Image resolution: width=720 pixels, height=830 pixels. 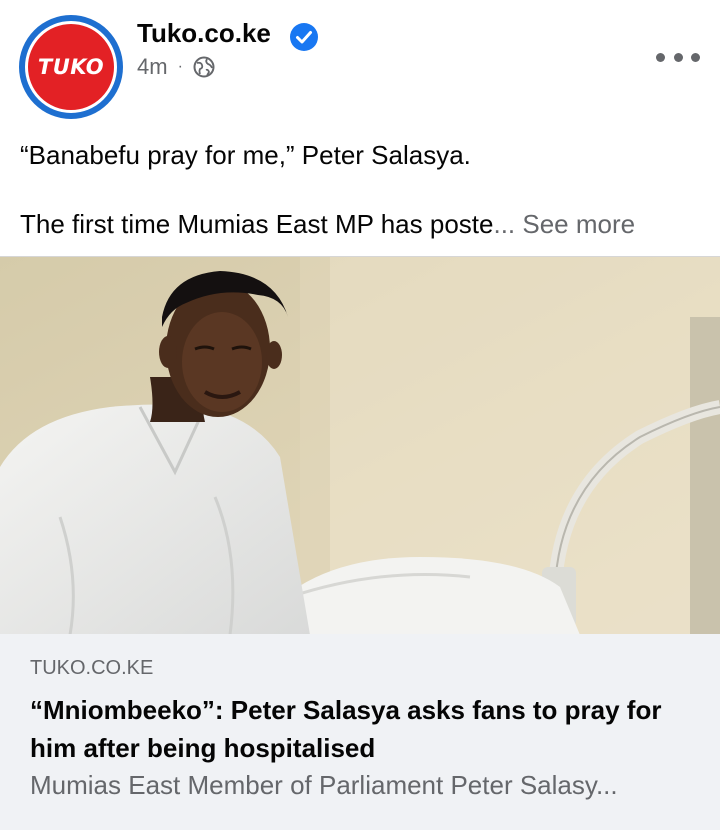 What do you see at coordinates (176, 67) in the screenshot?
I see `post-meta: 4m ·` at bounding box center [176, 67].